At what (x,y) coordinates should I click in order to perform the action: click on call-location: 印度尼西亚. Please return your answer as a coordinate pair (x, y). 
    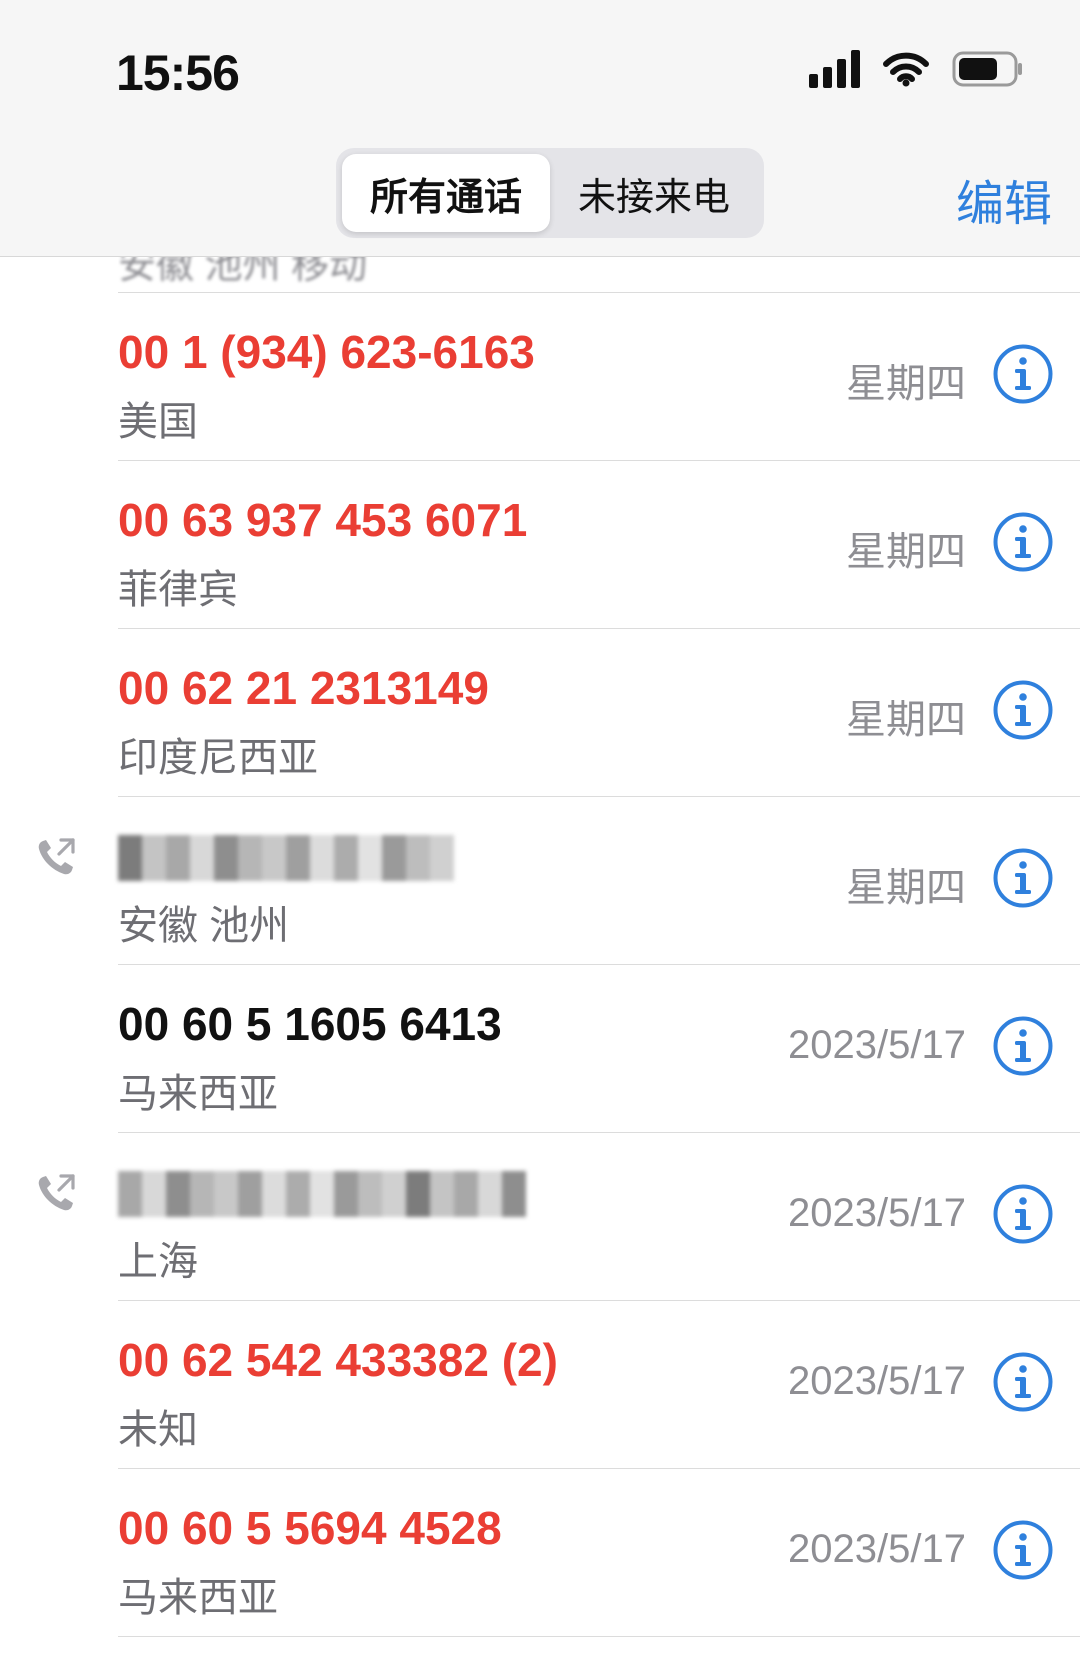
    Looking at the image, I should click on (218, 758).